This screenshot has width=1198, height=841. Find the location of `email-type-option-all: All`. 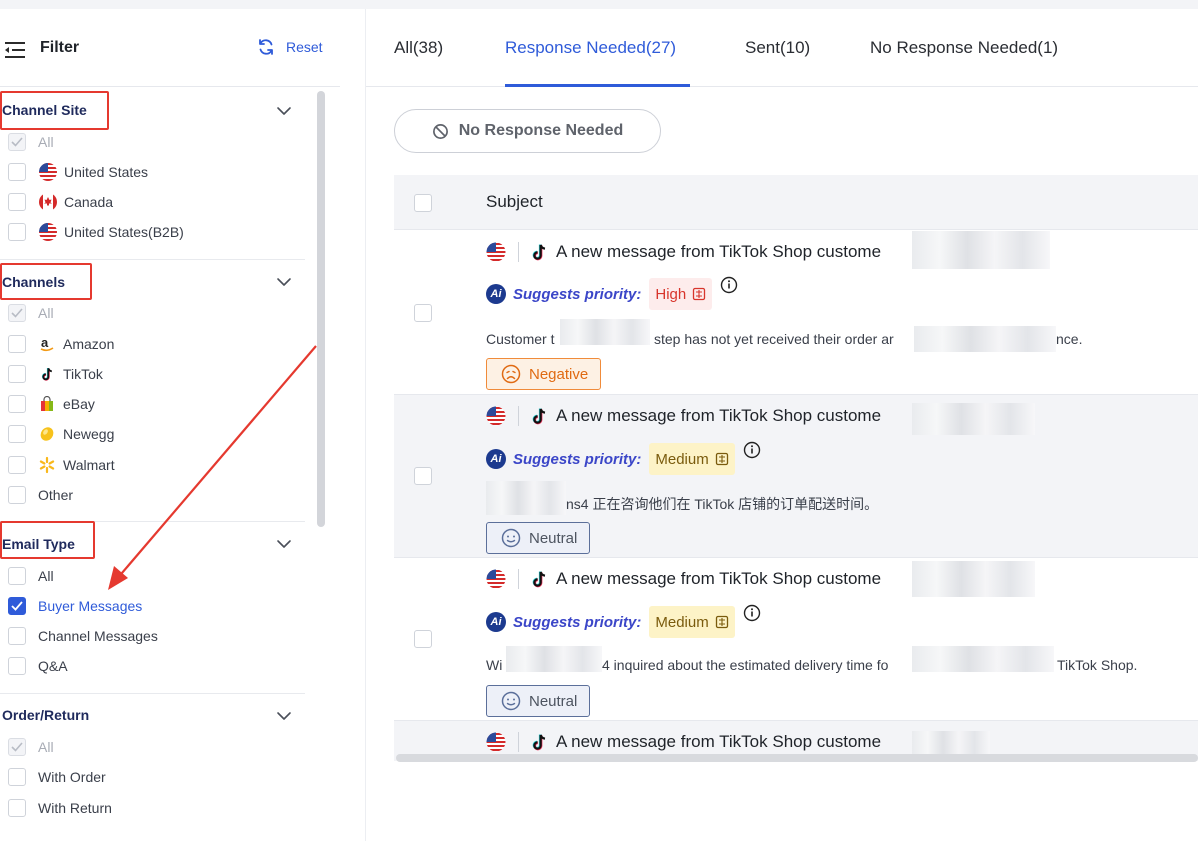

email-type-option-all: All is located at coordinates (31, 576).